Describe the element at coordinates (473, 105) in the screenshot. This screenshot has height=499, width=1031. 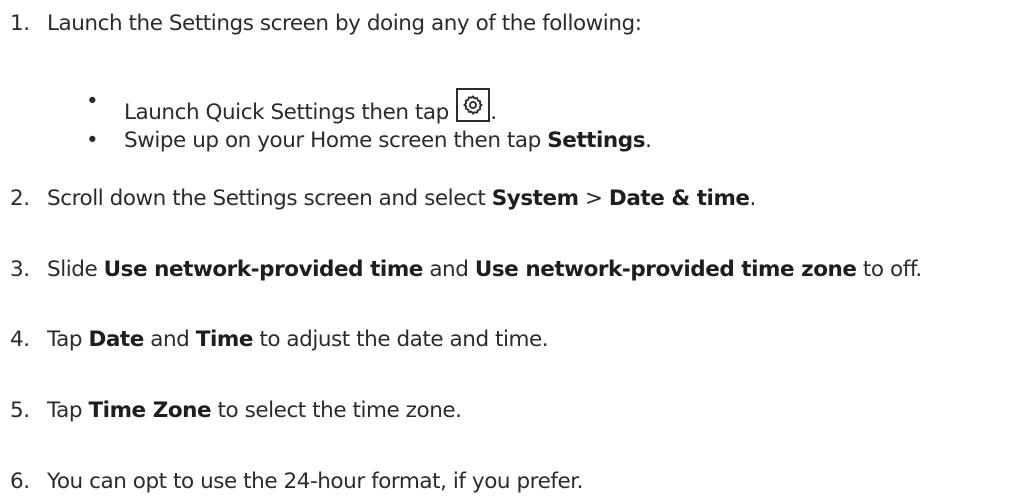
I see `gear-icon` at that location.